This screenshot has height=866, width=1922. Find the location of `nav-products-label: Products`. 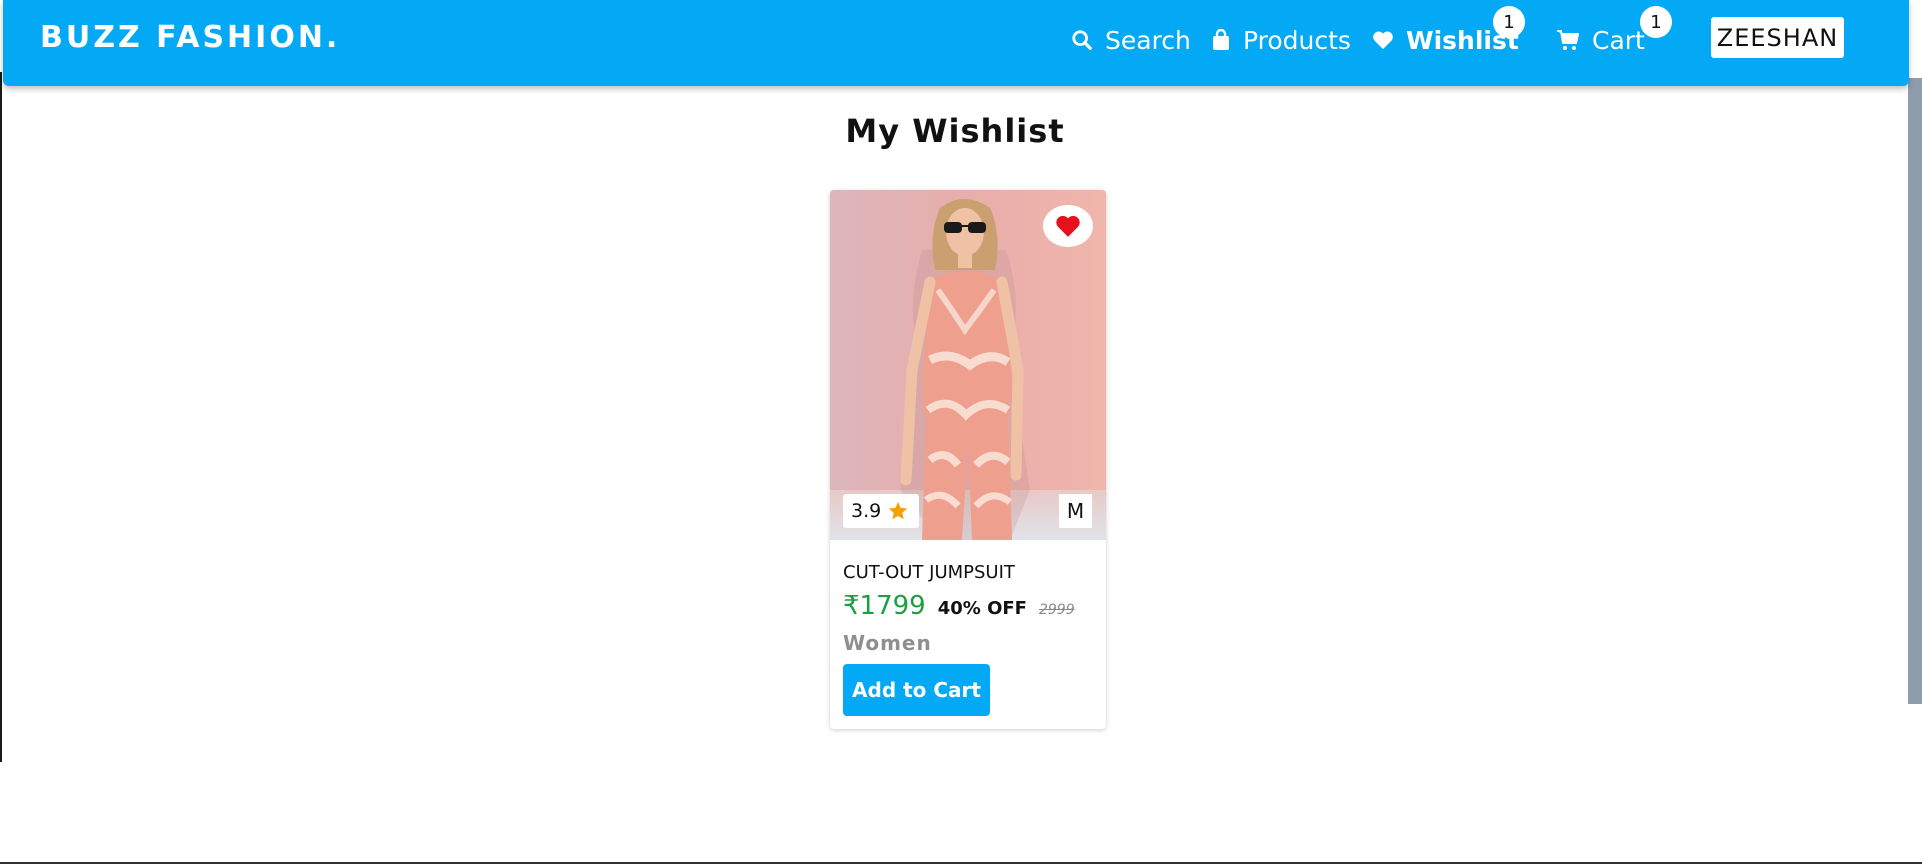

nav-products-label: Products is located at coordinates (1297, 40).